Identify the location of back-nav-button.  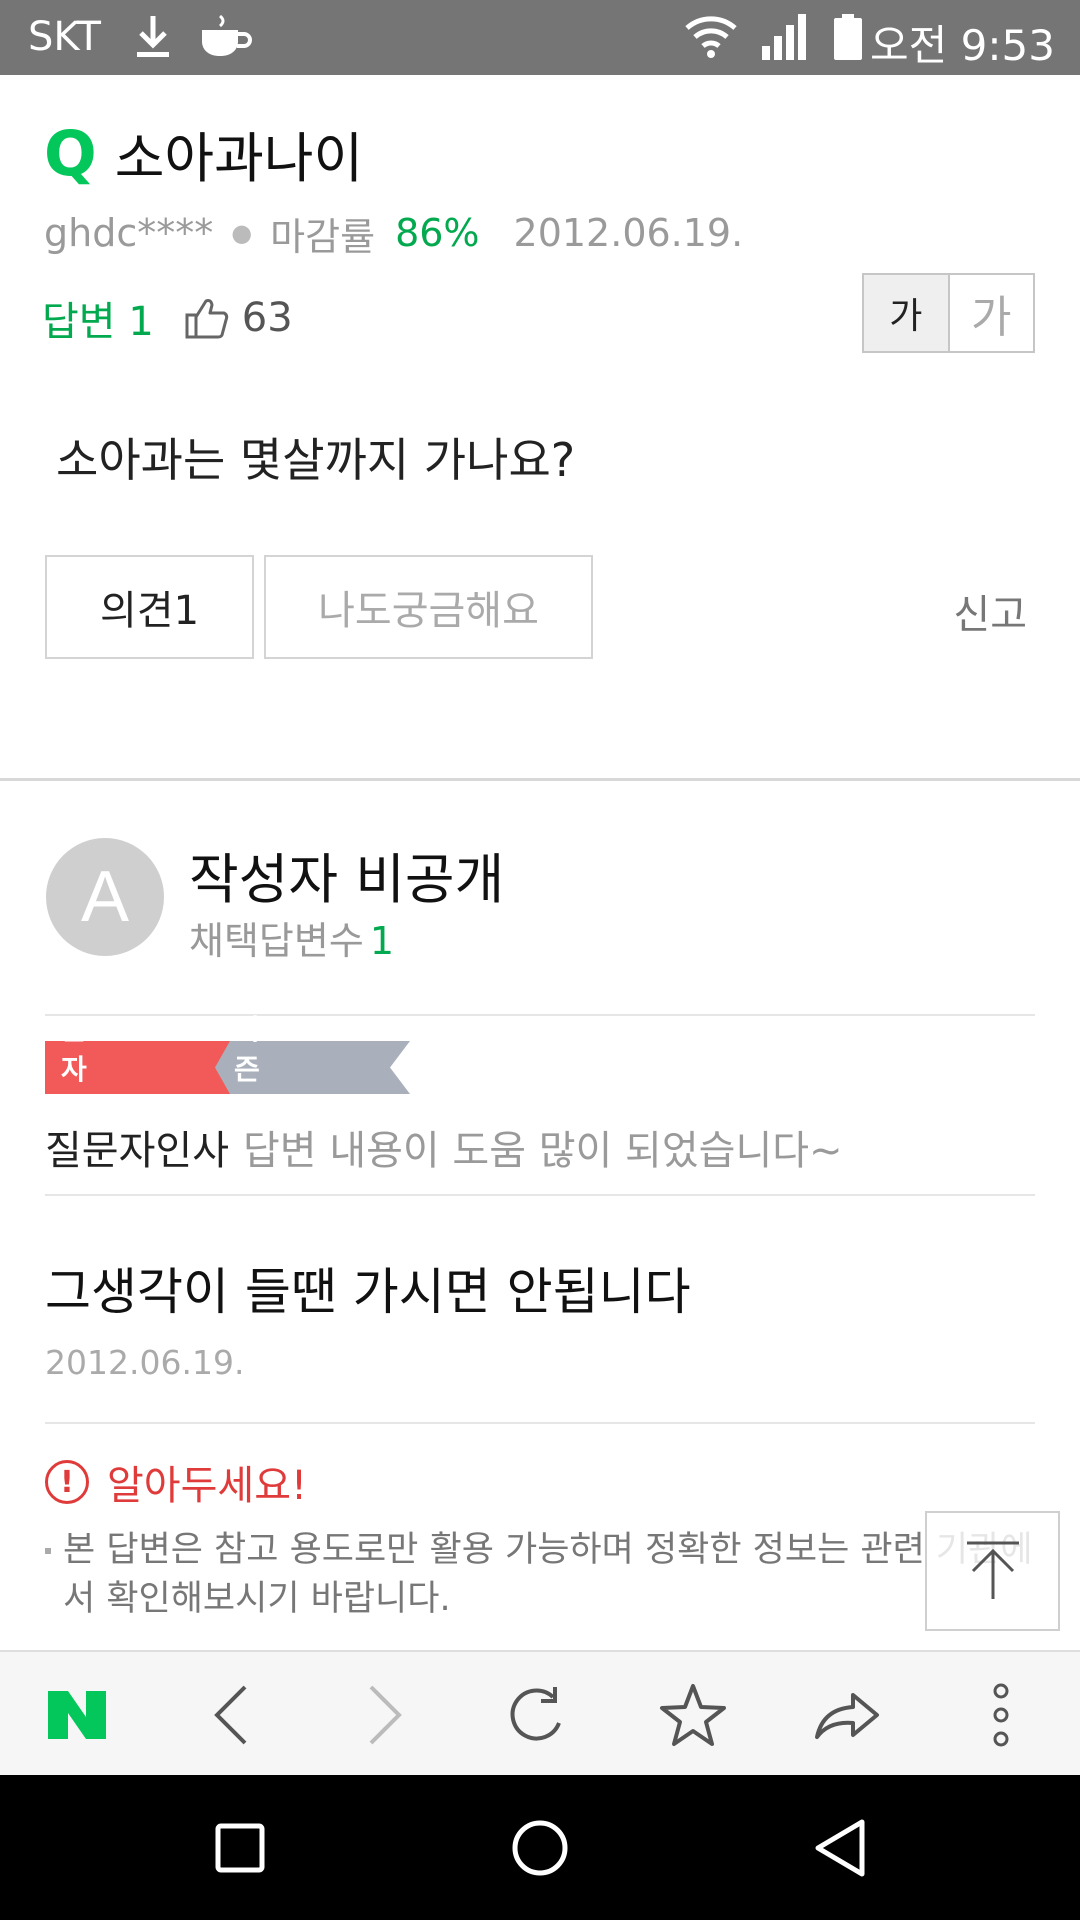
(840, 1847).